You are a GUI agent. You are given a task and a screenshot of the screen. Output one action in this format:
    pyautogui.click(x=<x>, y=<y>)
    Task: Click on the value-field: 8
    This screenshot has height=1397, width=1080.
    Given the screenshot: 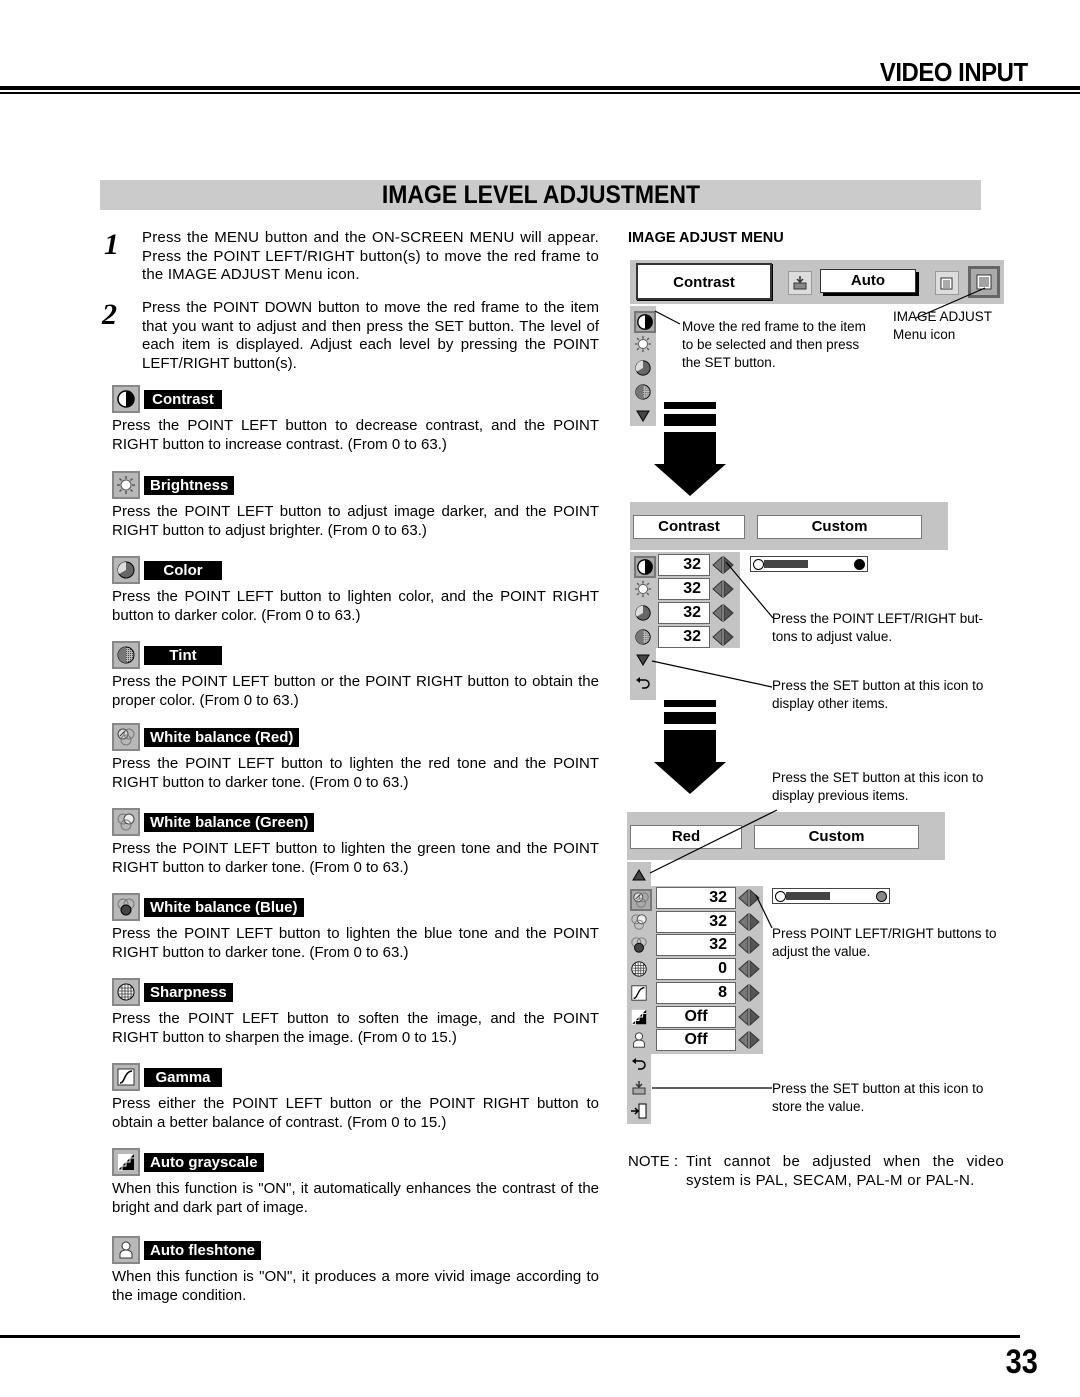 What is the action you would take?
    pyautogui.click(x=696, y=992)
    